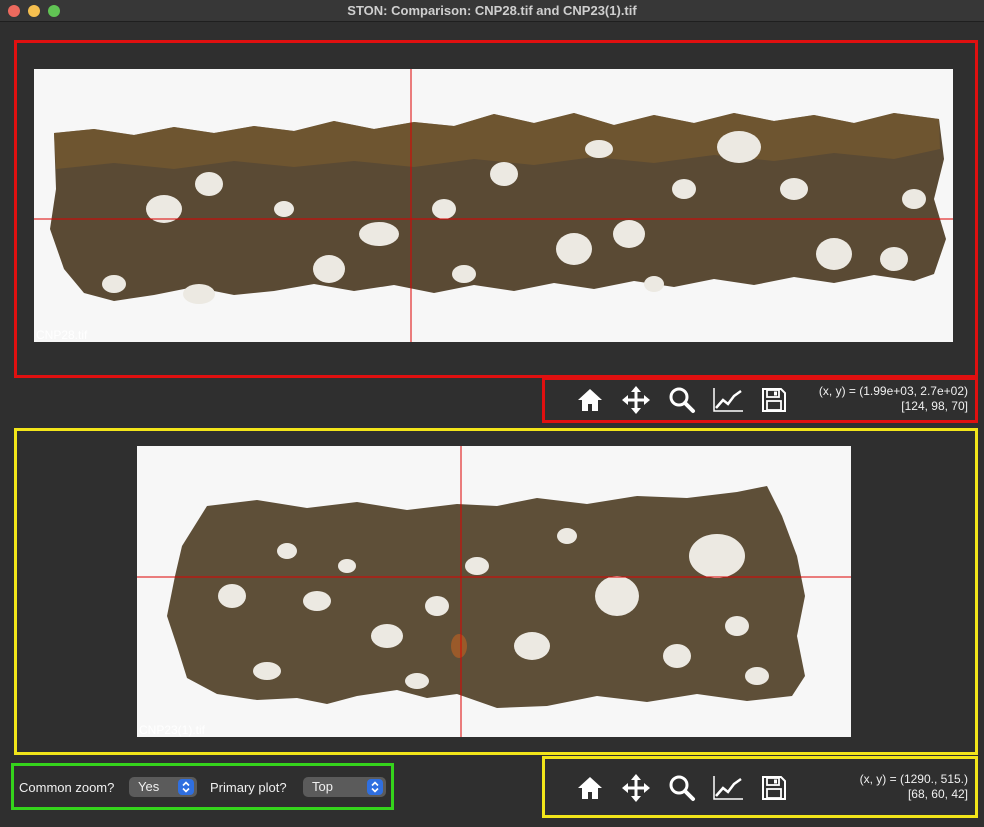 The image size is (984, 827). I want to click on top-coords-xy: (x, y) = (1.99e+03, 2.7e+02), so click(893, 391).